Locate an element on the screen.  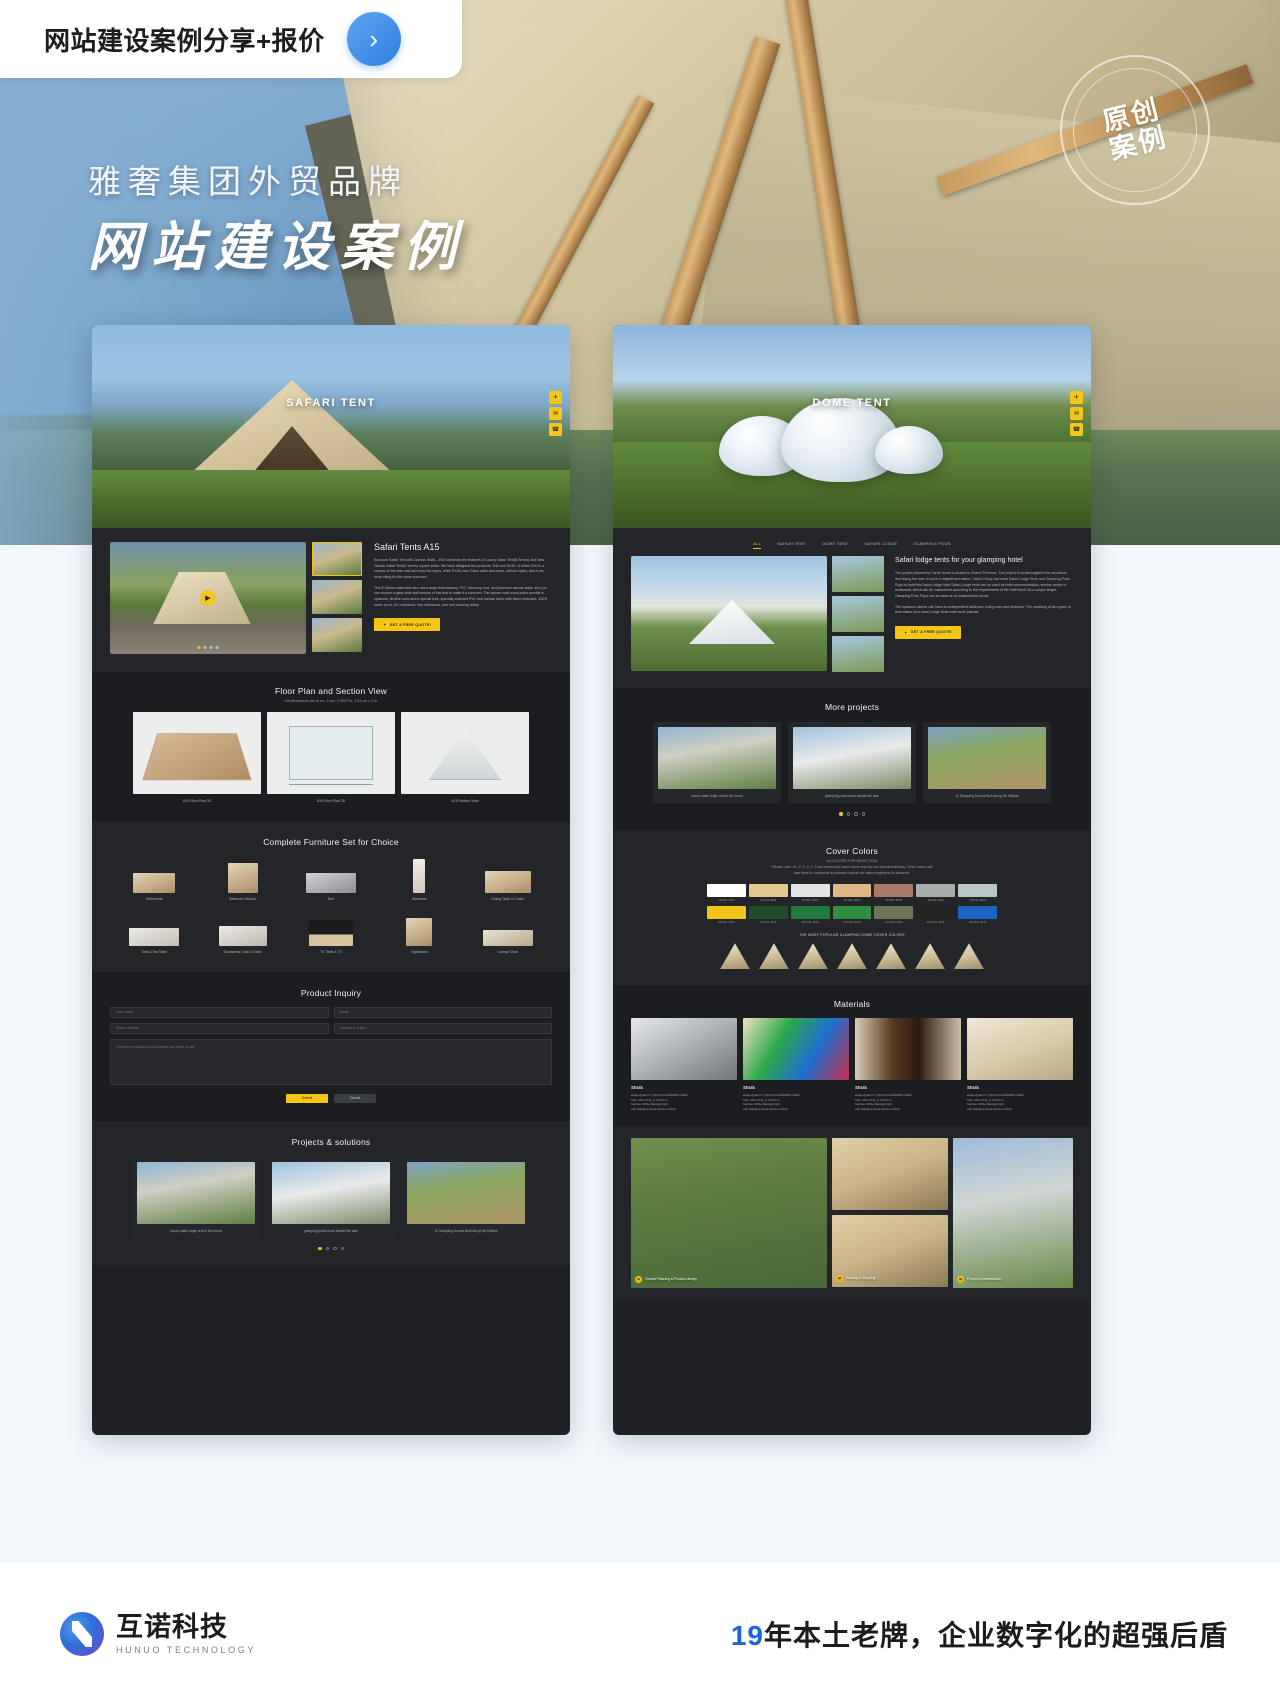
process-image-2b: 02 Packing & Shipping is located at coordinates (890, 1250).